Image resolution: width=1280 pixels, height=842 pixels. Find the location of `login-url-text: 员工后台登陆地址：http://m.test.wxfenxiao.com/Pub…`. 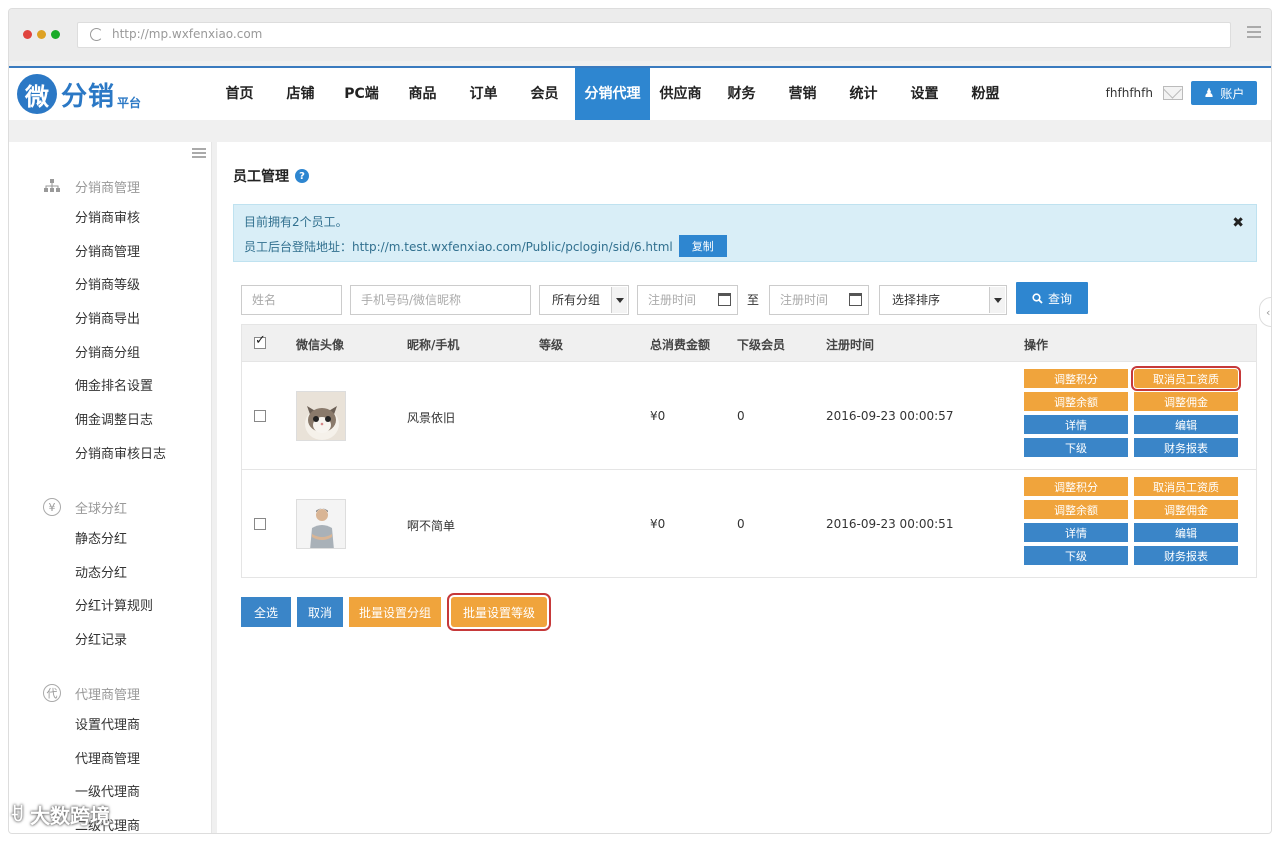

login-url-text: 员工后台登陆地址：http://m.test.wxfenxiao.com/Pub… is located at coordinates (458, 246).